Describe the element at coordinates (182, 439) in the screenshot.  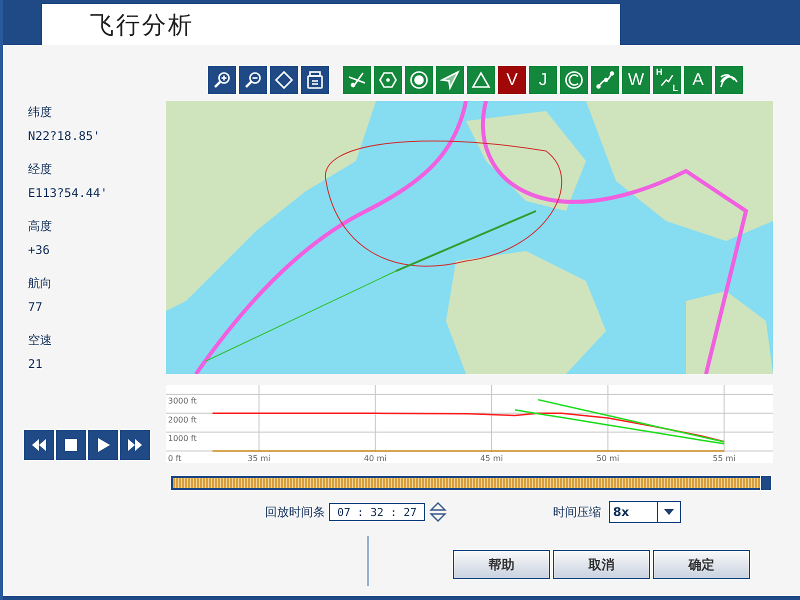
I see `y-tick-label: 1000 ft` at that location.